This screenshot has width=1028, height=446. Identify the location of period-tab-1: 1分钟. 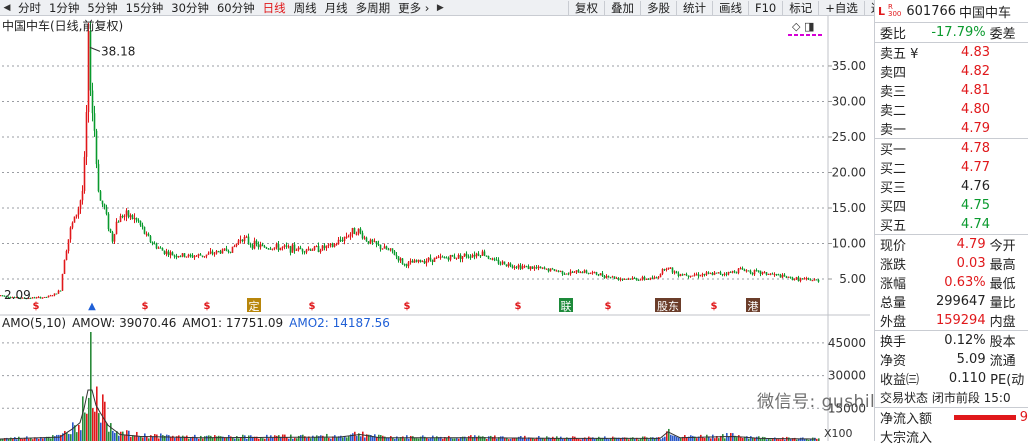
(64, 8).